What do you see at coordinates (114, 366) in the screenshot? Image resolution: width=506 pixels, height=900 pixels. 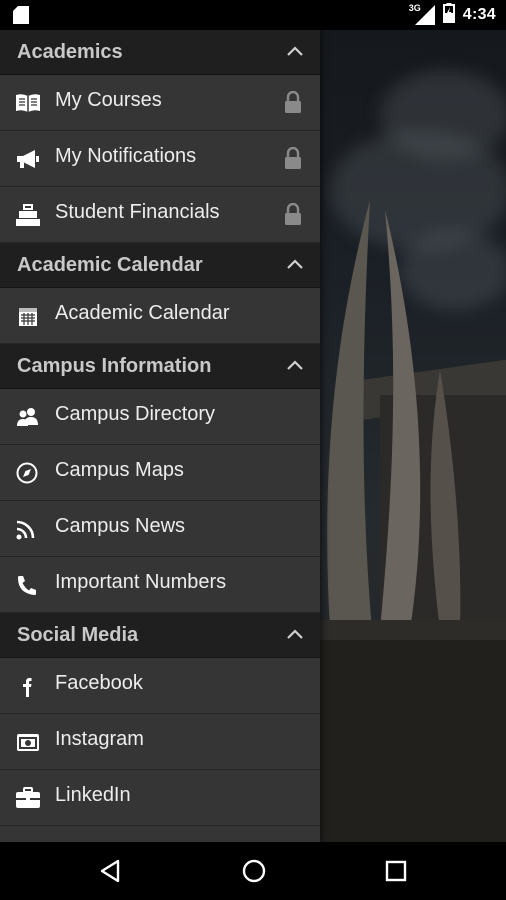 I see `section-title: Campus Information` at bounding box center [114, 366].